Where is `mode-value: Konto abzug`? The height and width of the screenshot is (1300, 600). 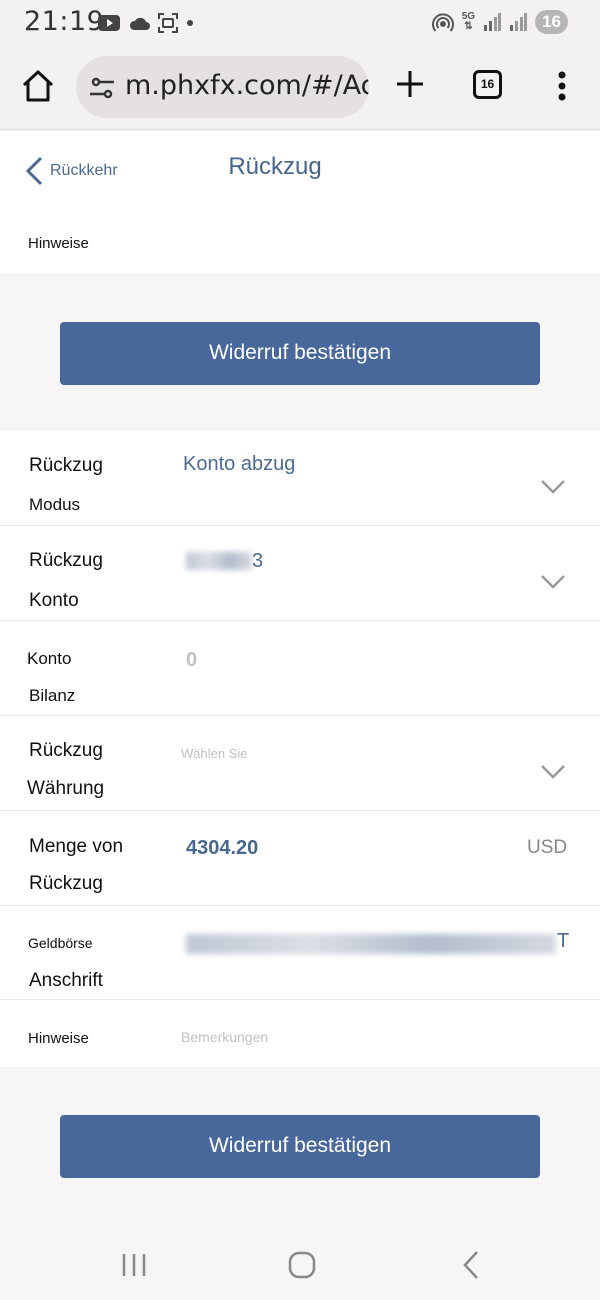 mode-value: Konto abzug is located at coordinates (239, 464).